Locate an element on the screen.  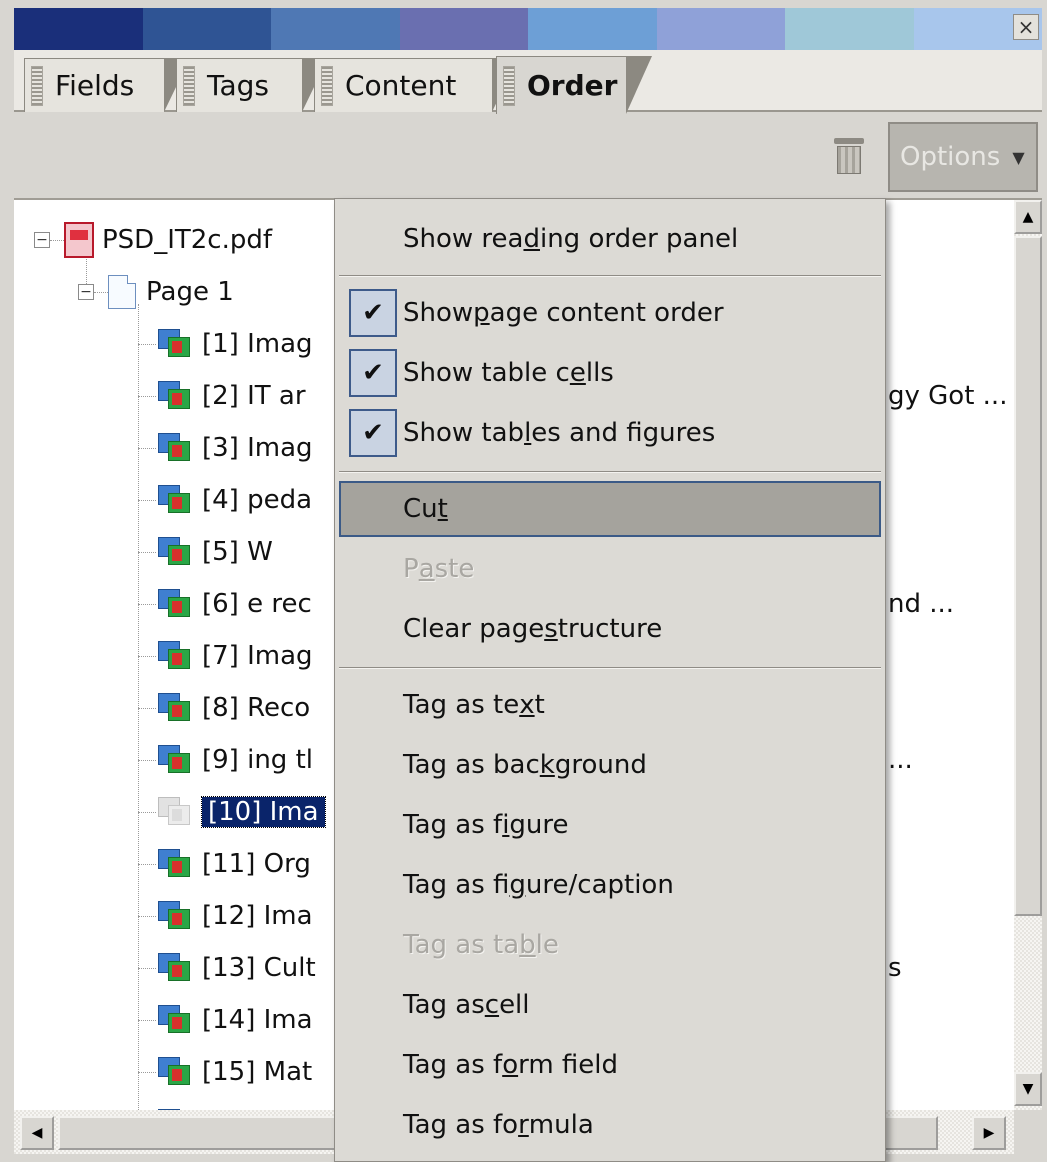
options-label: Options is located at coordinates (950, 157).